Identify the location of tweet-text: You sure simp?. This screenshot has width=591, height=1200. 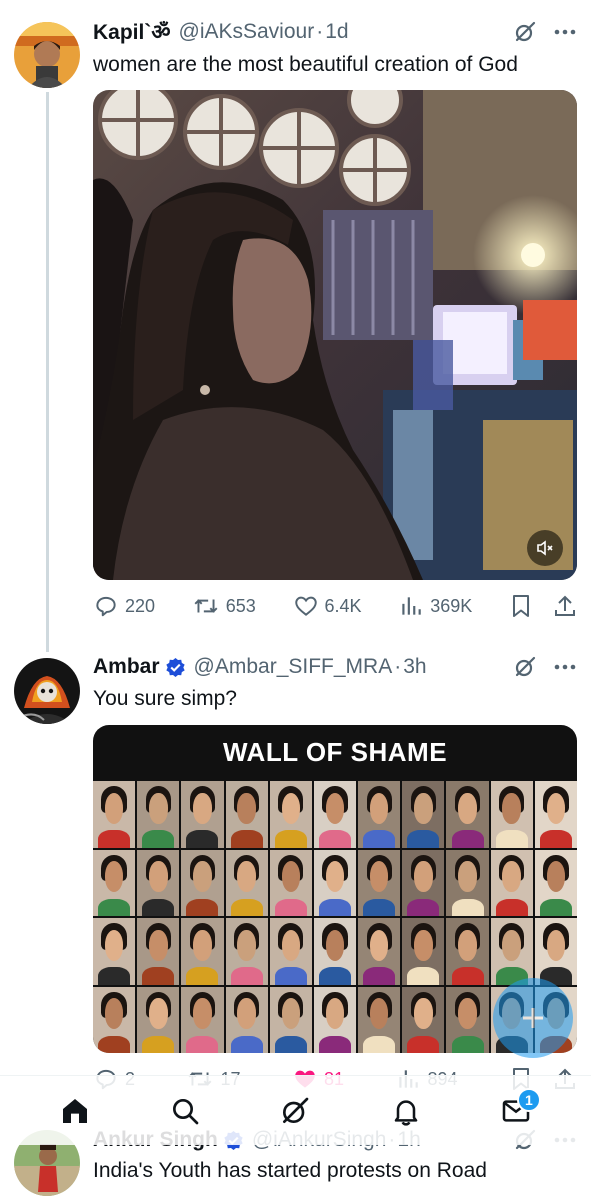
(165, 698).